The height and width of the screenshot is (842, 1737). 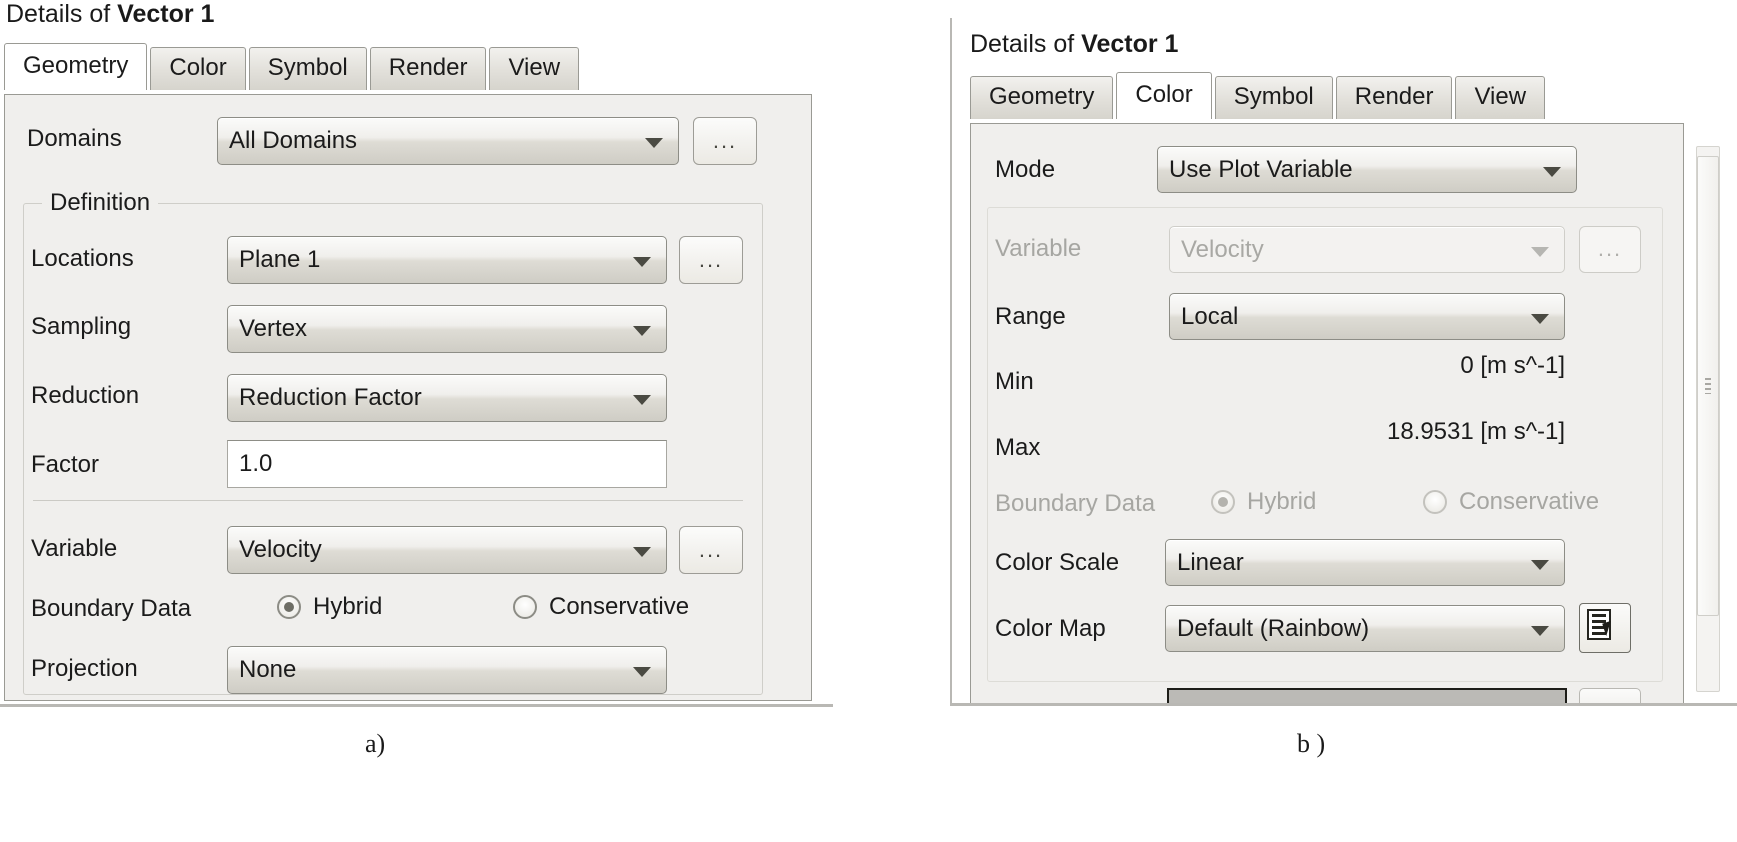 I want to click on panel-b-bottom-edge, so click(x=1343, y=704).